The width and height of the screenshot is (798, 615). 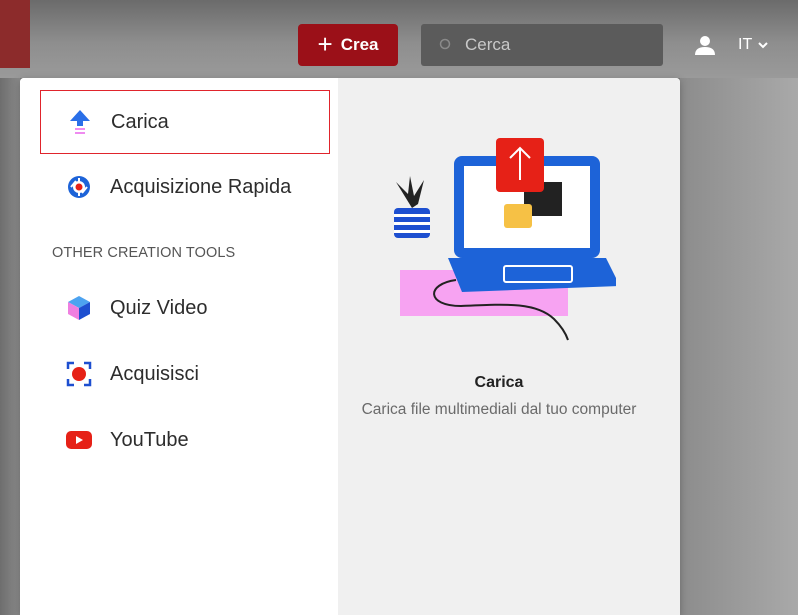 I want to click on menu-item-youtube: YouTube, so click(x=185, y=440).